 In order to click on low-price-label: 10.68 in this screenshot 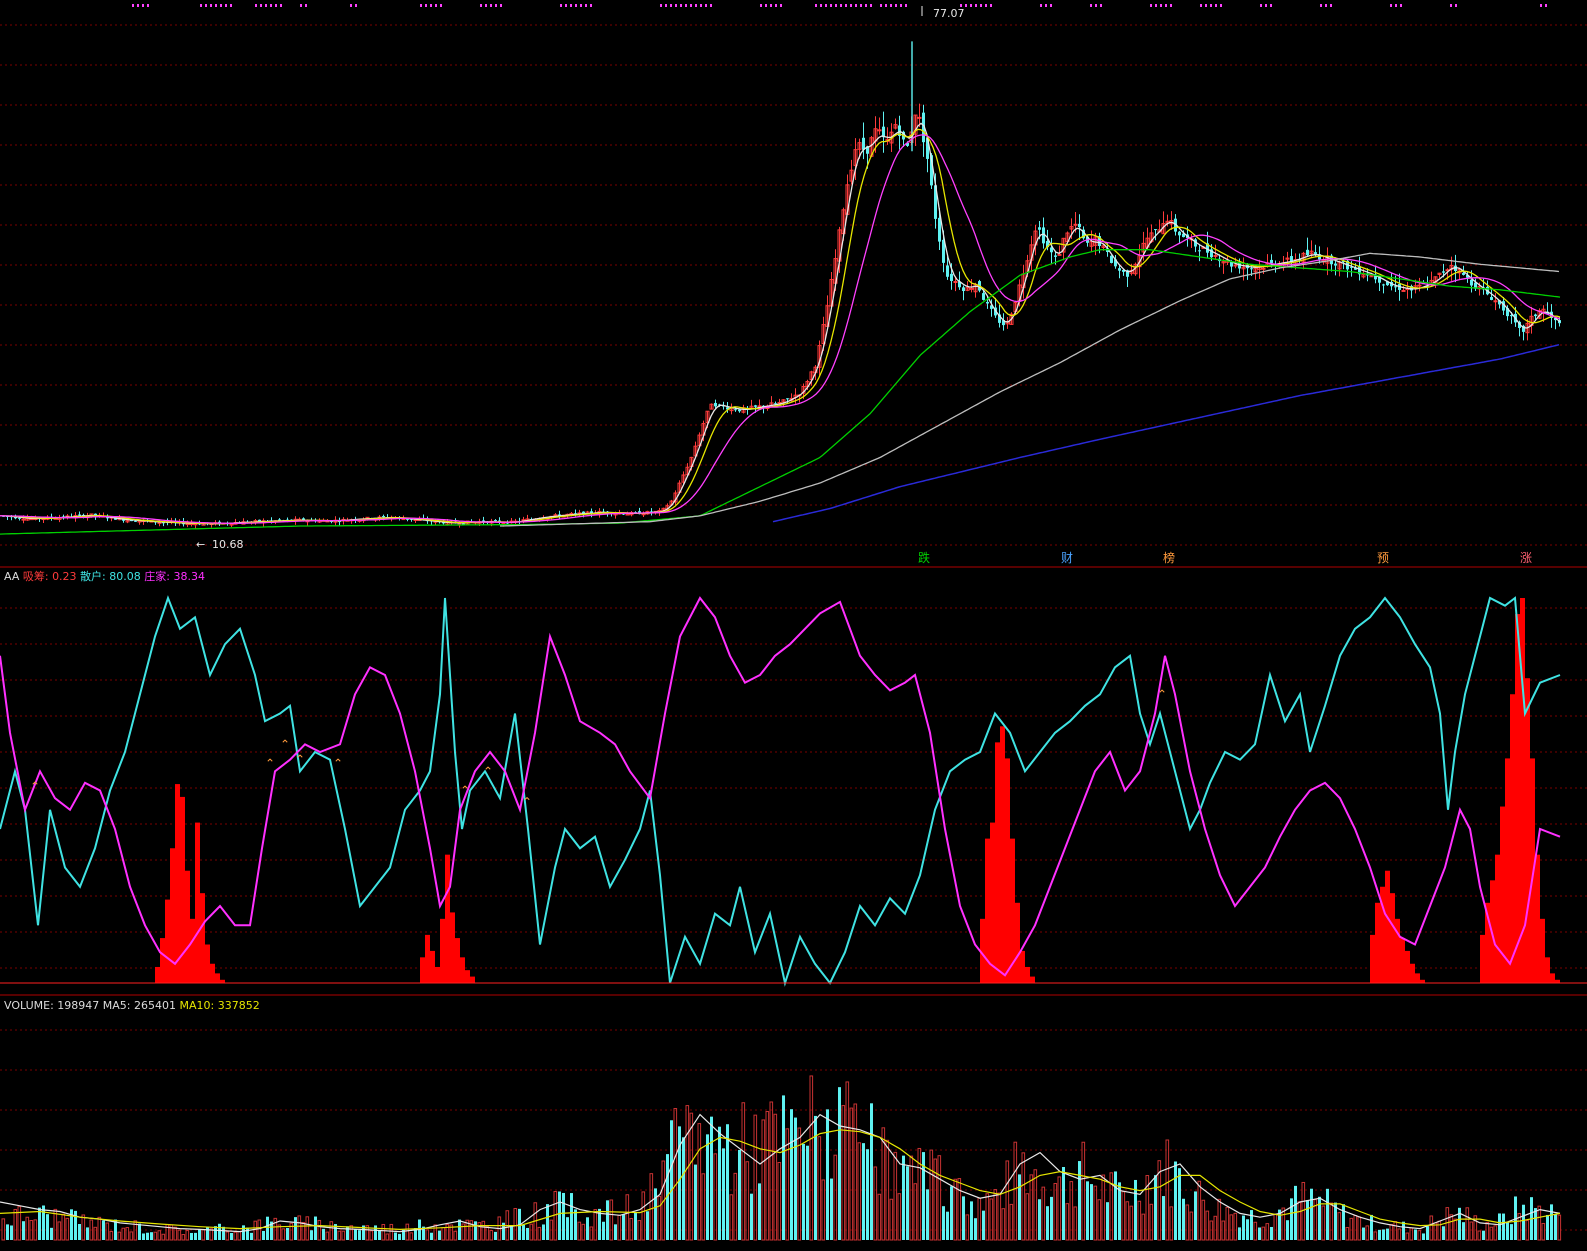, I will do `click(228, 544)`.